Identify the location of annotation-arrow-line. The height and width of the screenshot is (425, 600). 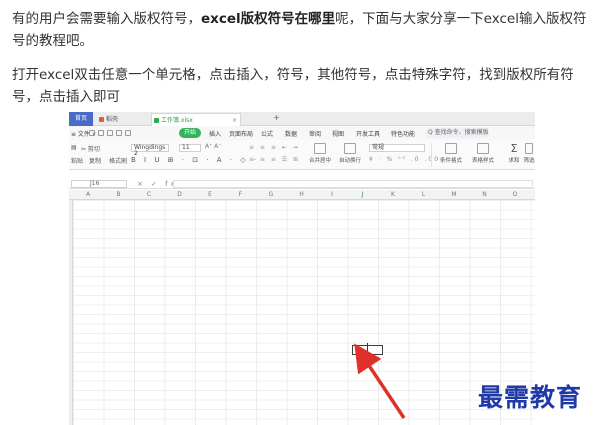
(380, 381).